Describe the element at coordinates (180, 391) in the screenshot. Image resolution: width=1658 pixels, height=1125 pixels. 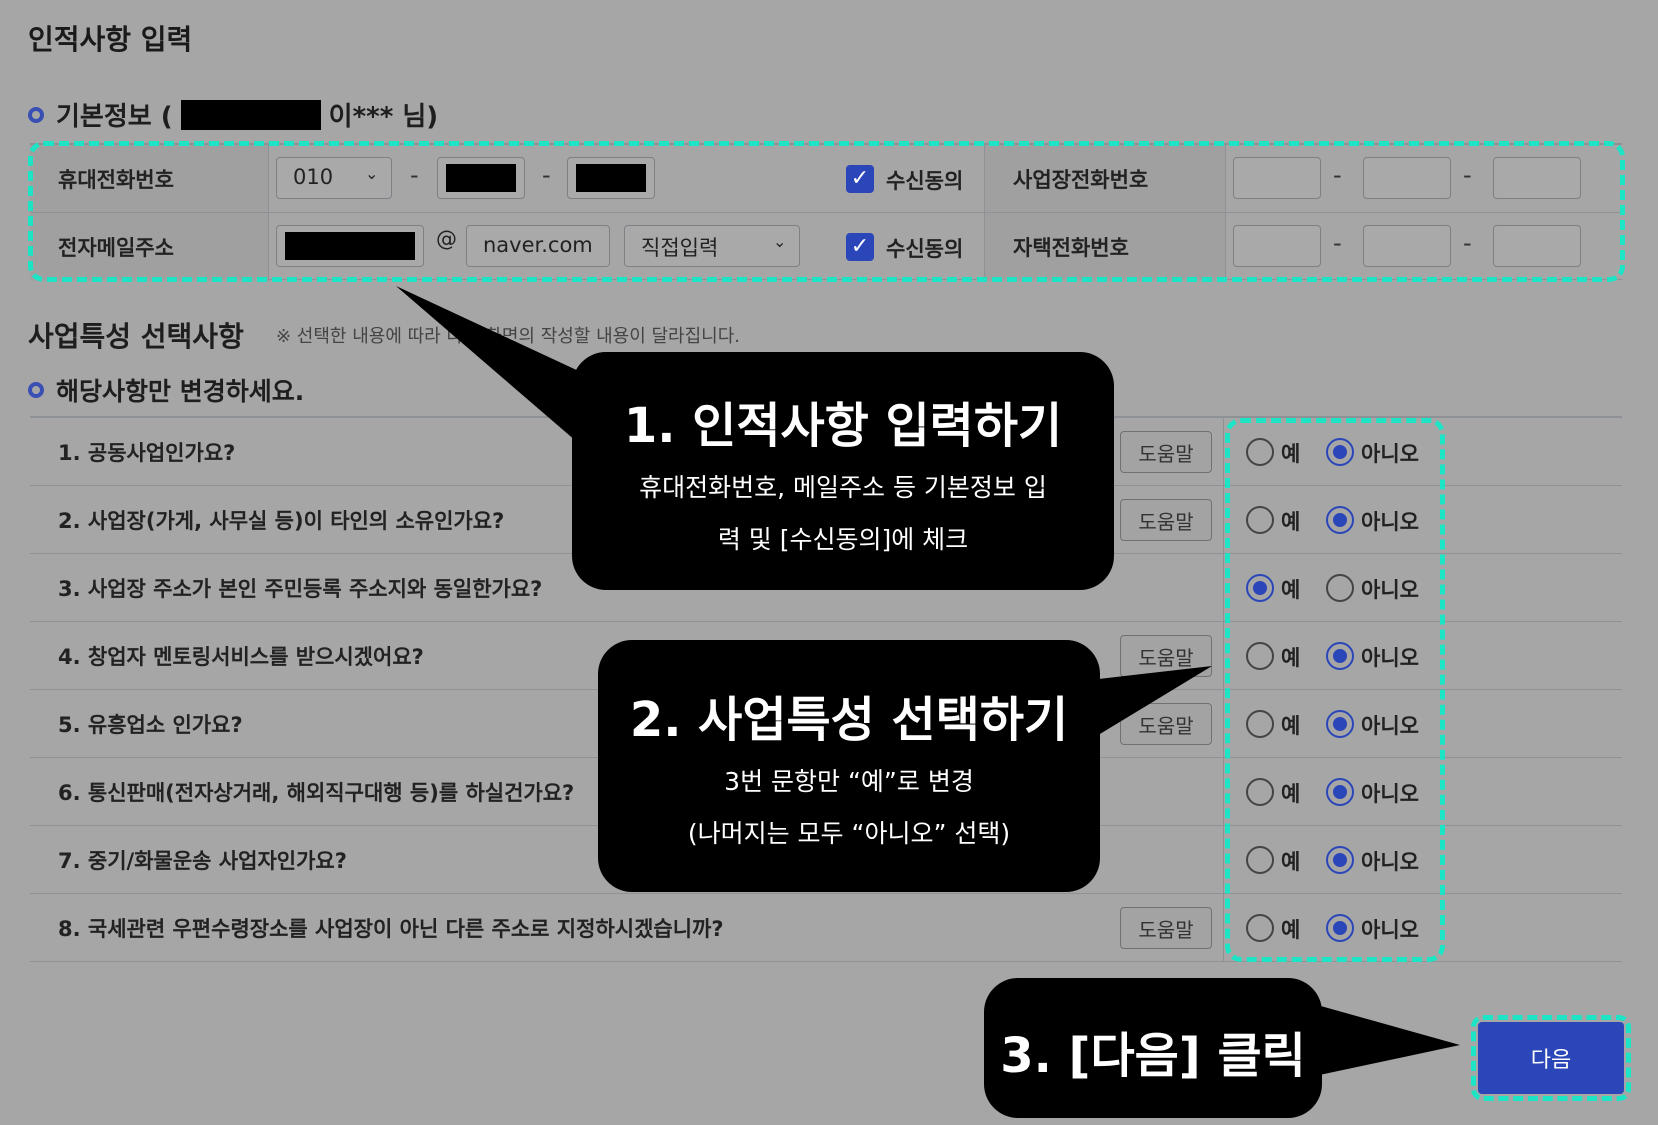
I see `features-subheading-text: 해당사항만 변경하세요.` at that location.